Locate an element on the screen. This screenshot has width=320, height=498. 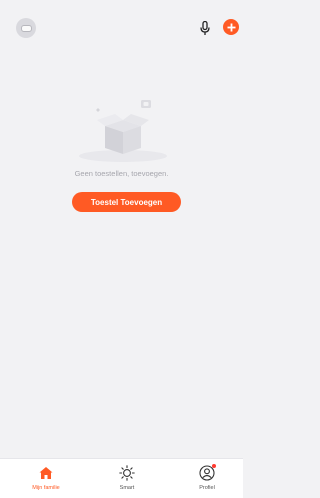
bottom-tab-bar: Mijn familie Smart Profiel is located at coordinates (121, 478).